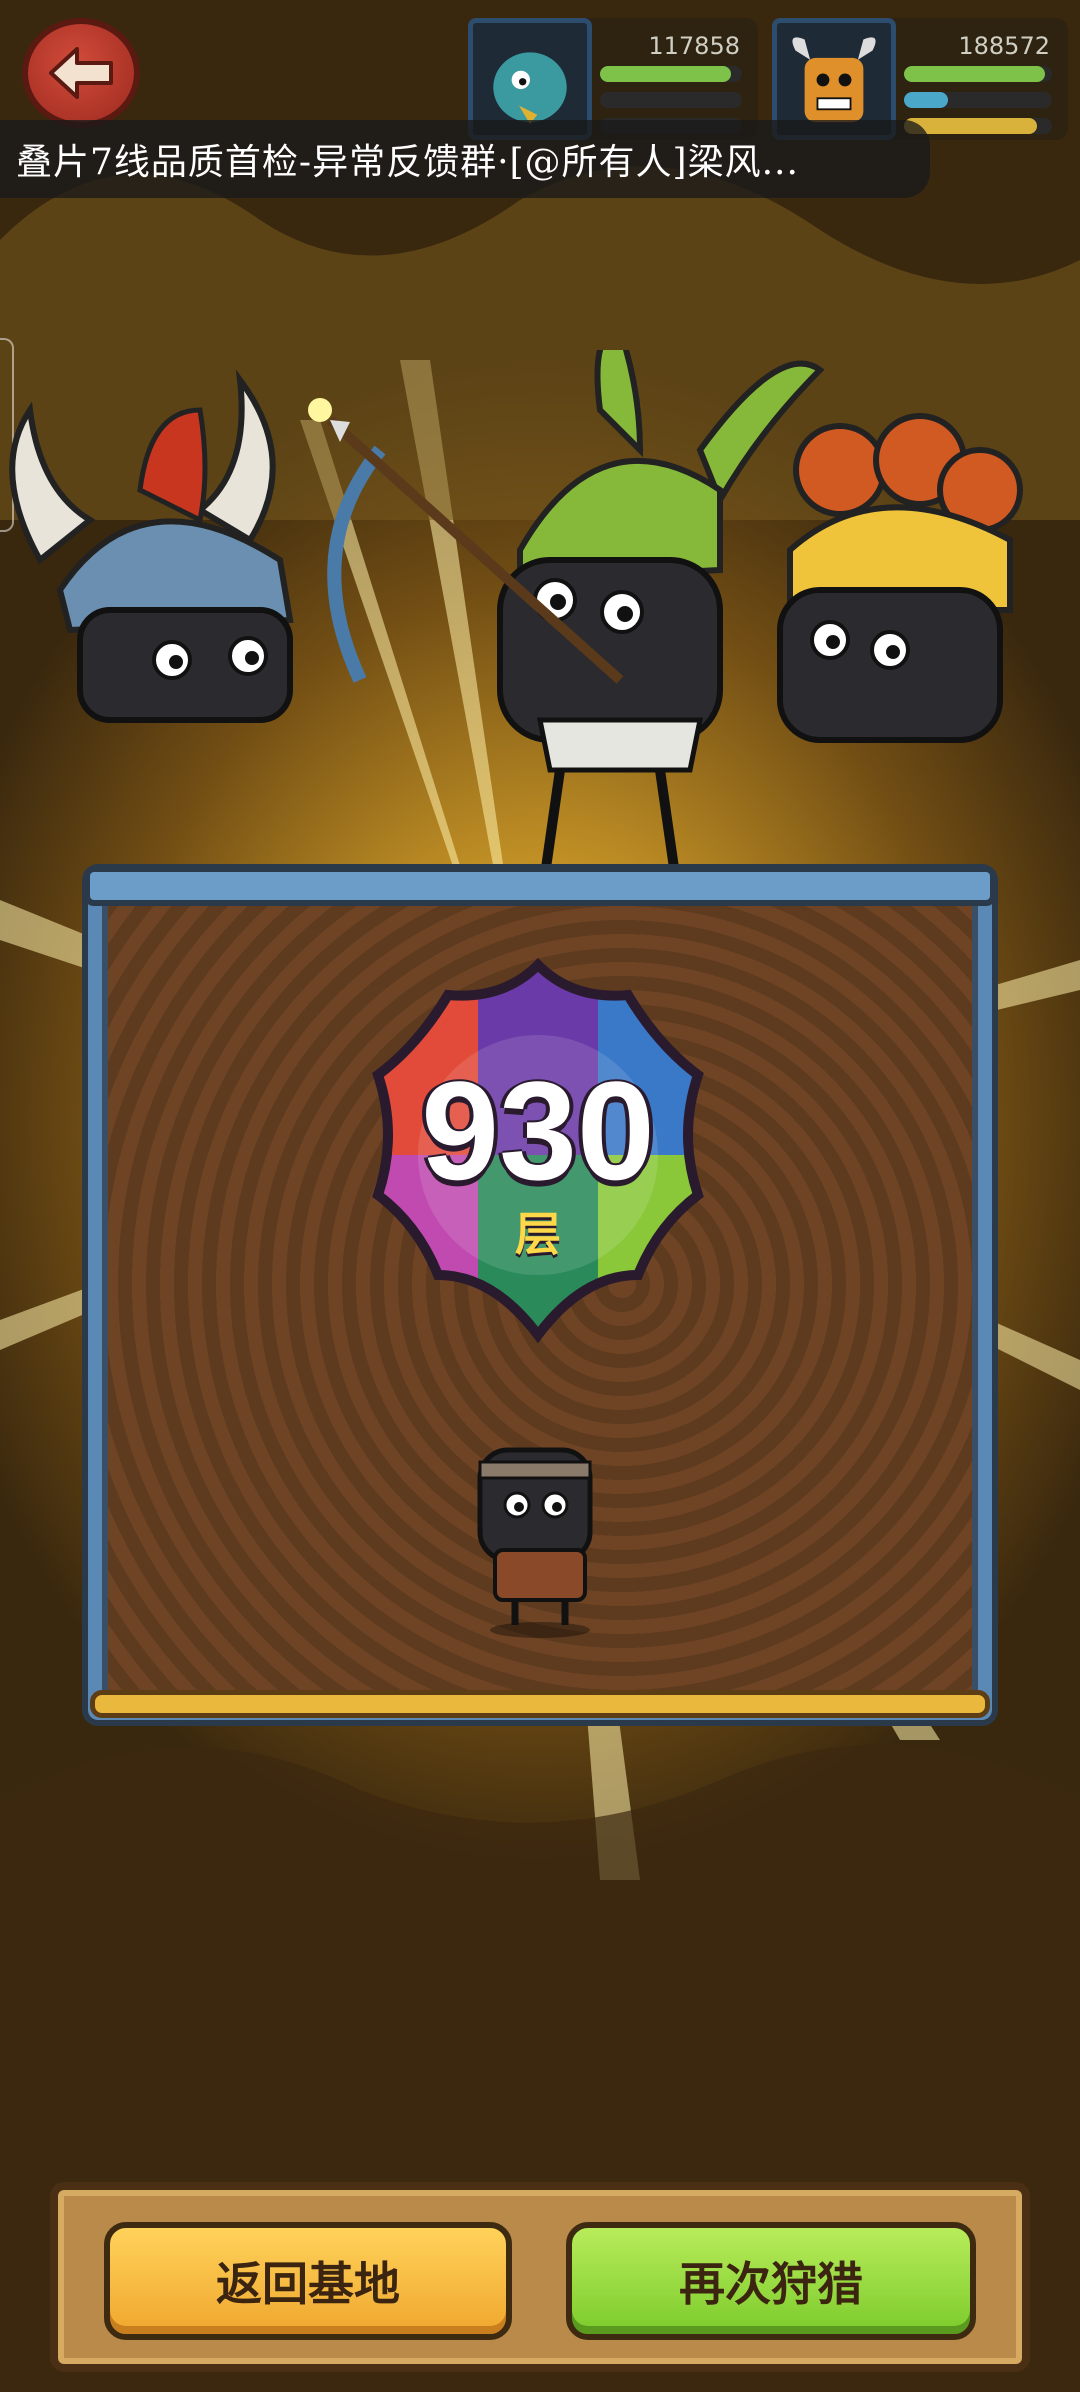  What do you see at coordinates (535, 1542) in the screenshot?
I see `hero-character` at bounding box center [535, 1542].